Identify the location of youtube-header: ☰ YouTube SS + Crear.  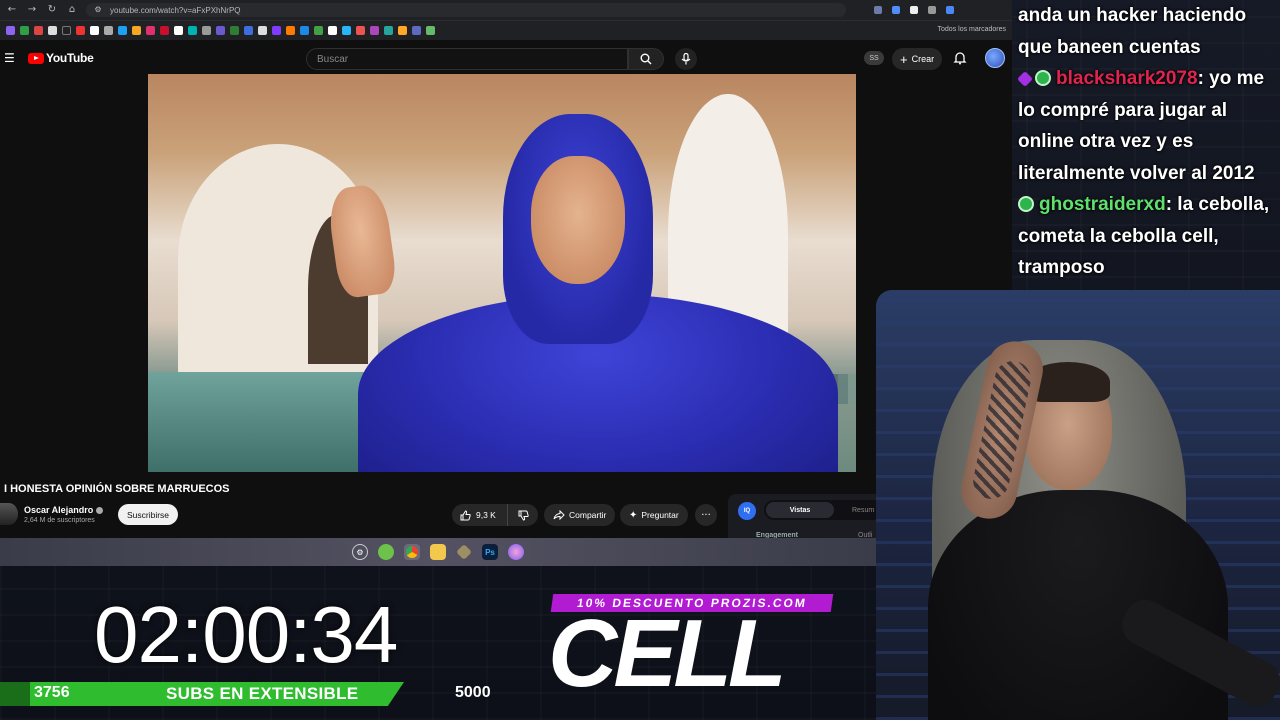
(506, 58).